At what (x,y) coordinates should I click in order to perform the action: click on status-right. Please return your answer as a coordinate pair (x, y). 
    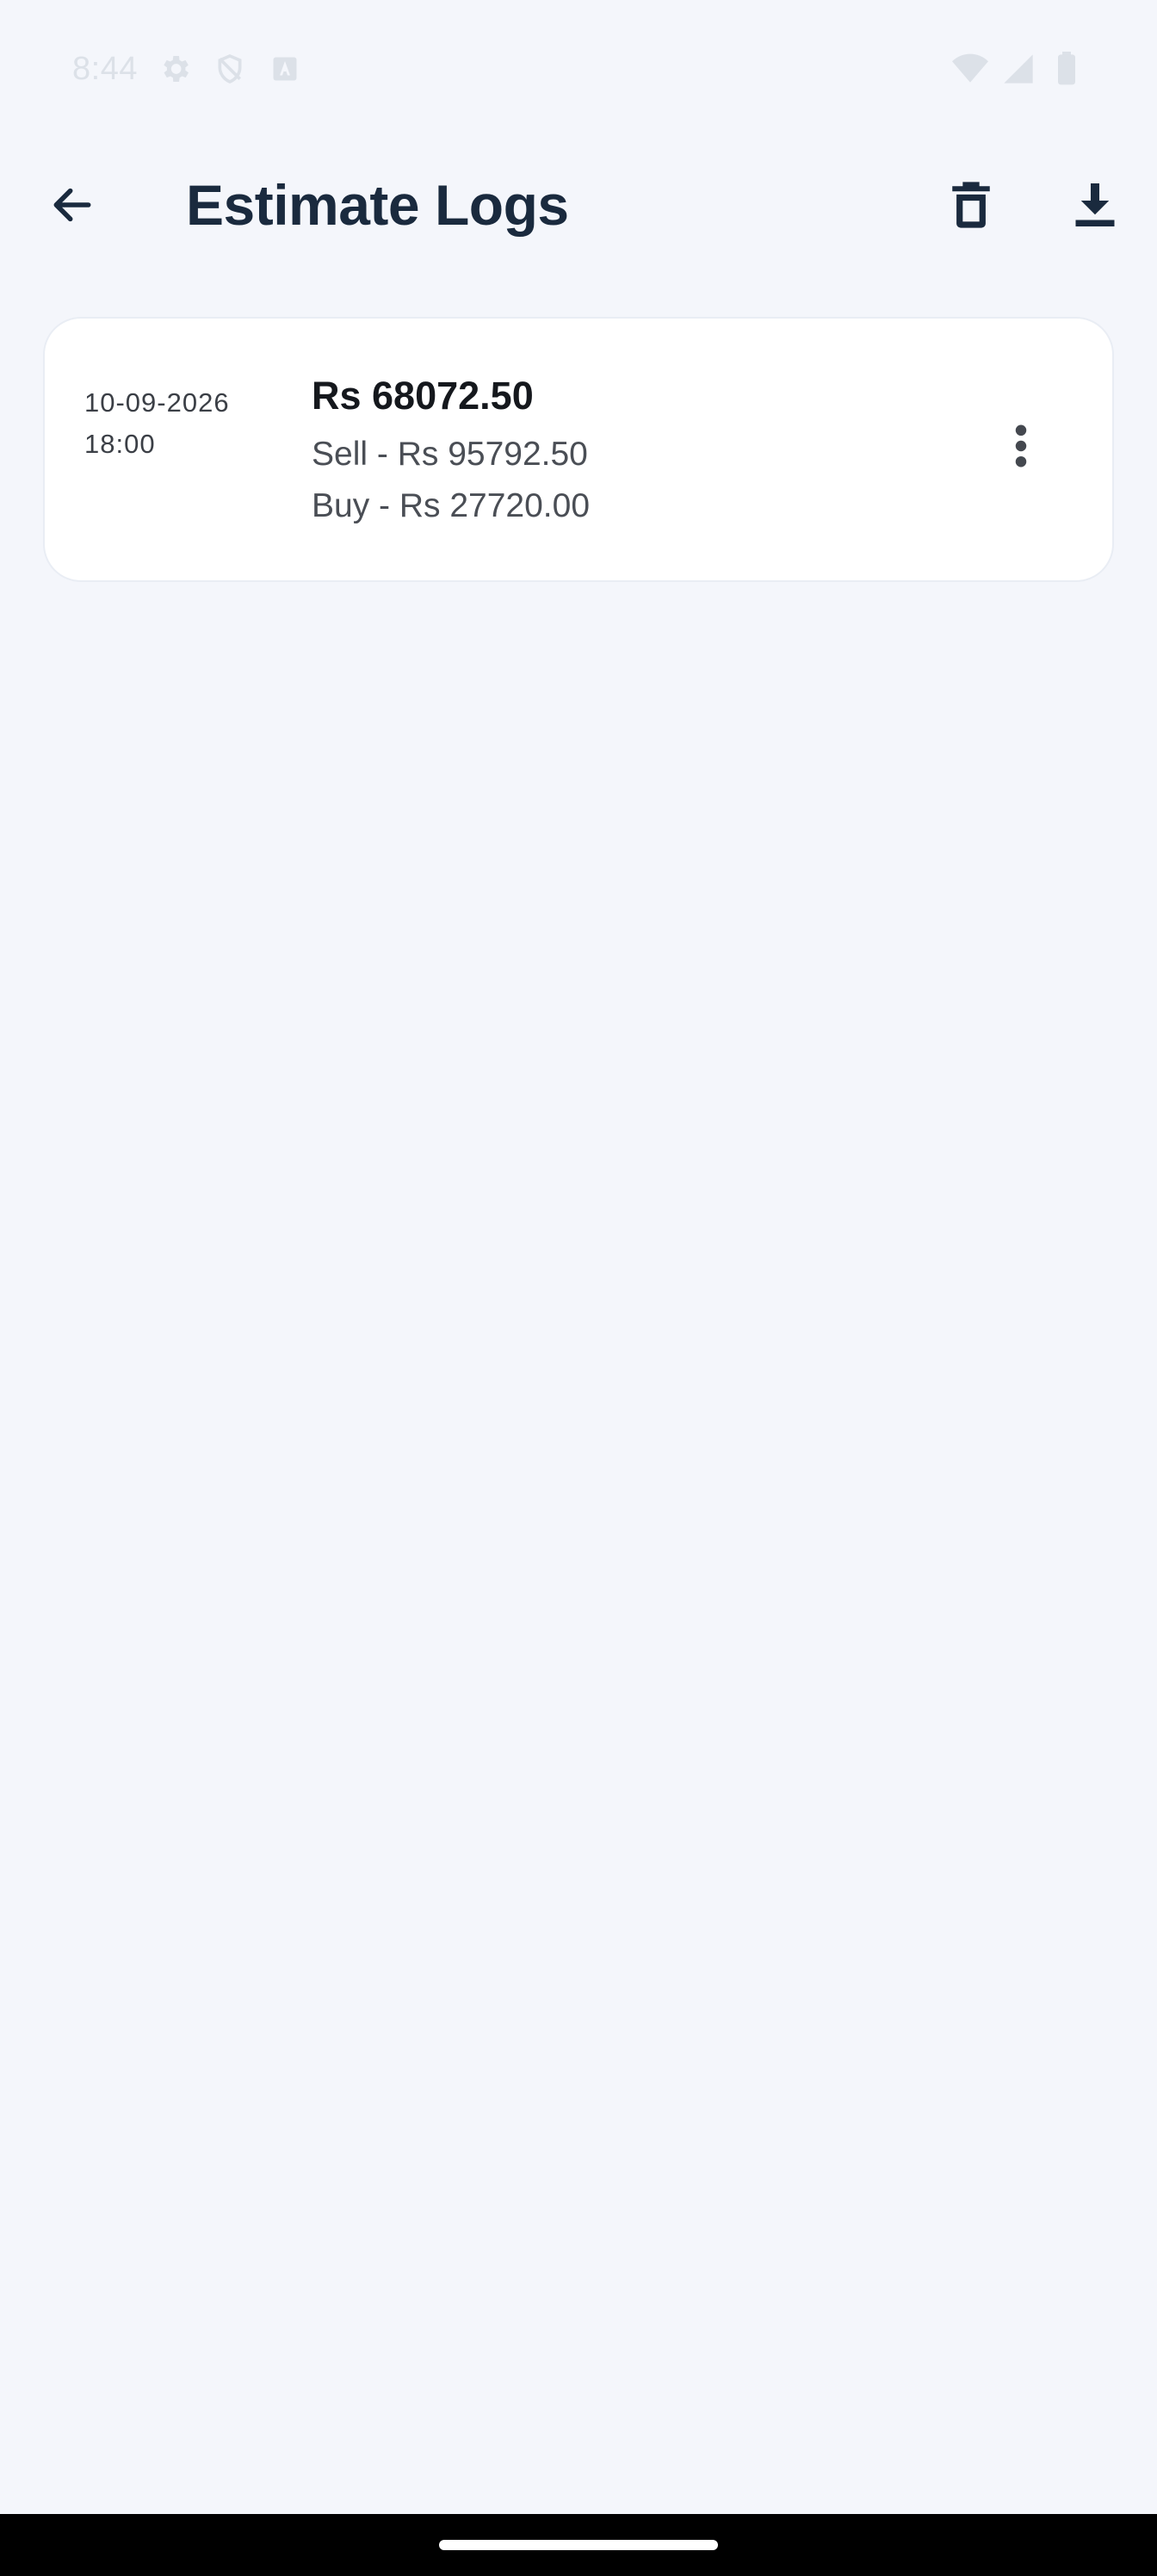
    Looking at the image, I should click on (1019, 69).